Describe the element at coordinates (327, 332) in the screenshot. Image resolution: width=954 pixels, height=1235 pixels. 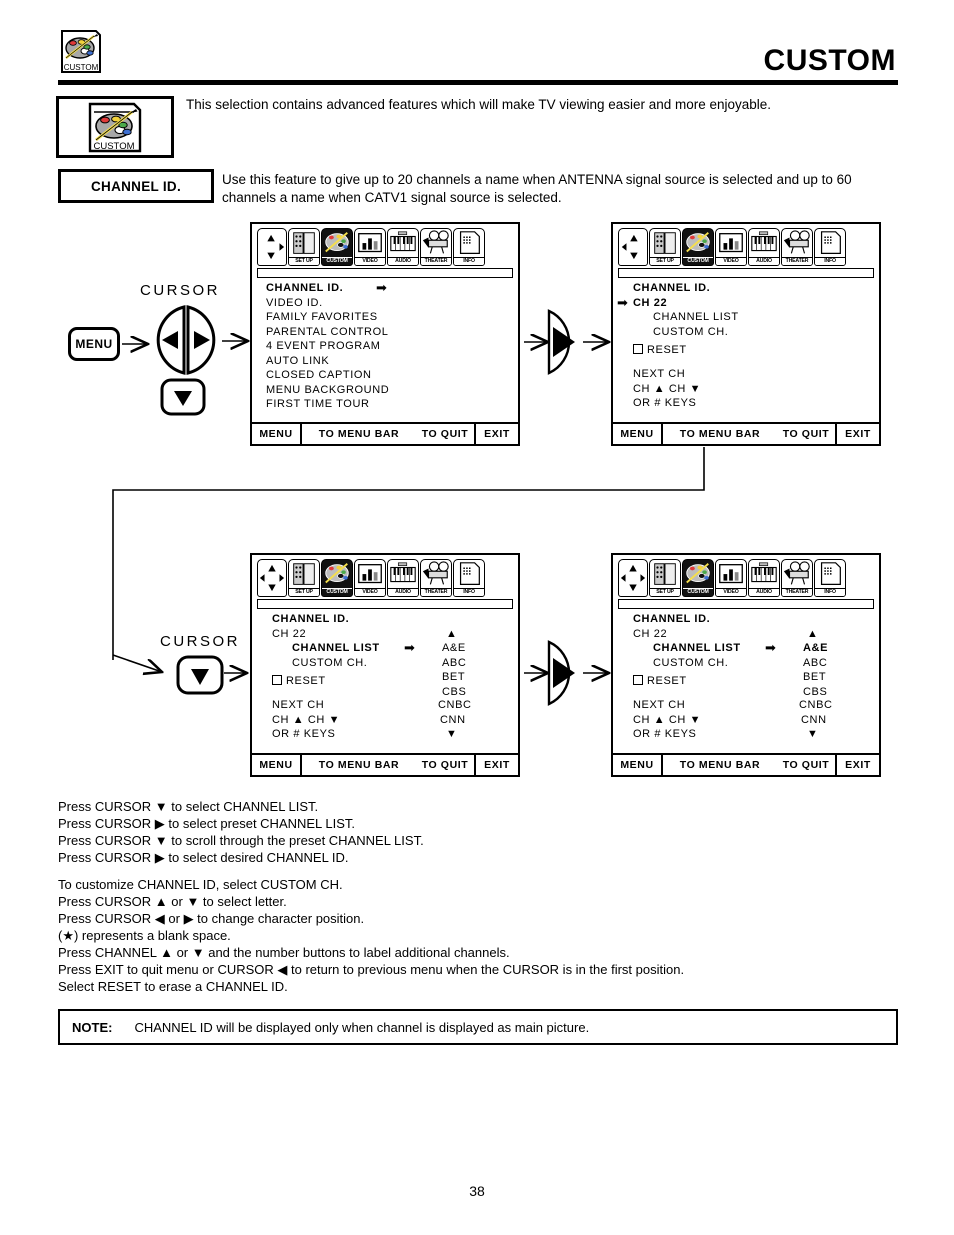
I see `menu-item-parental-control: PARENTAL CONTROL` at that location.